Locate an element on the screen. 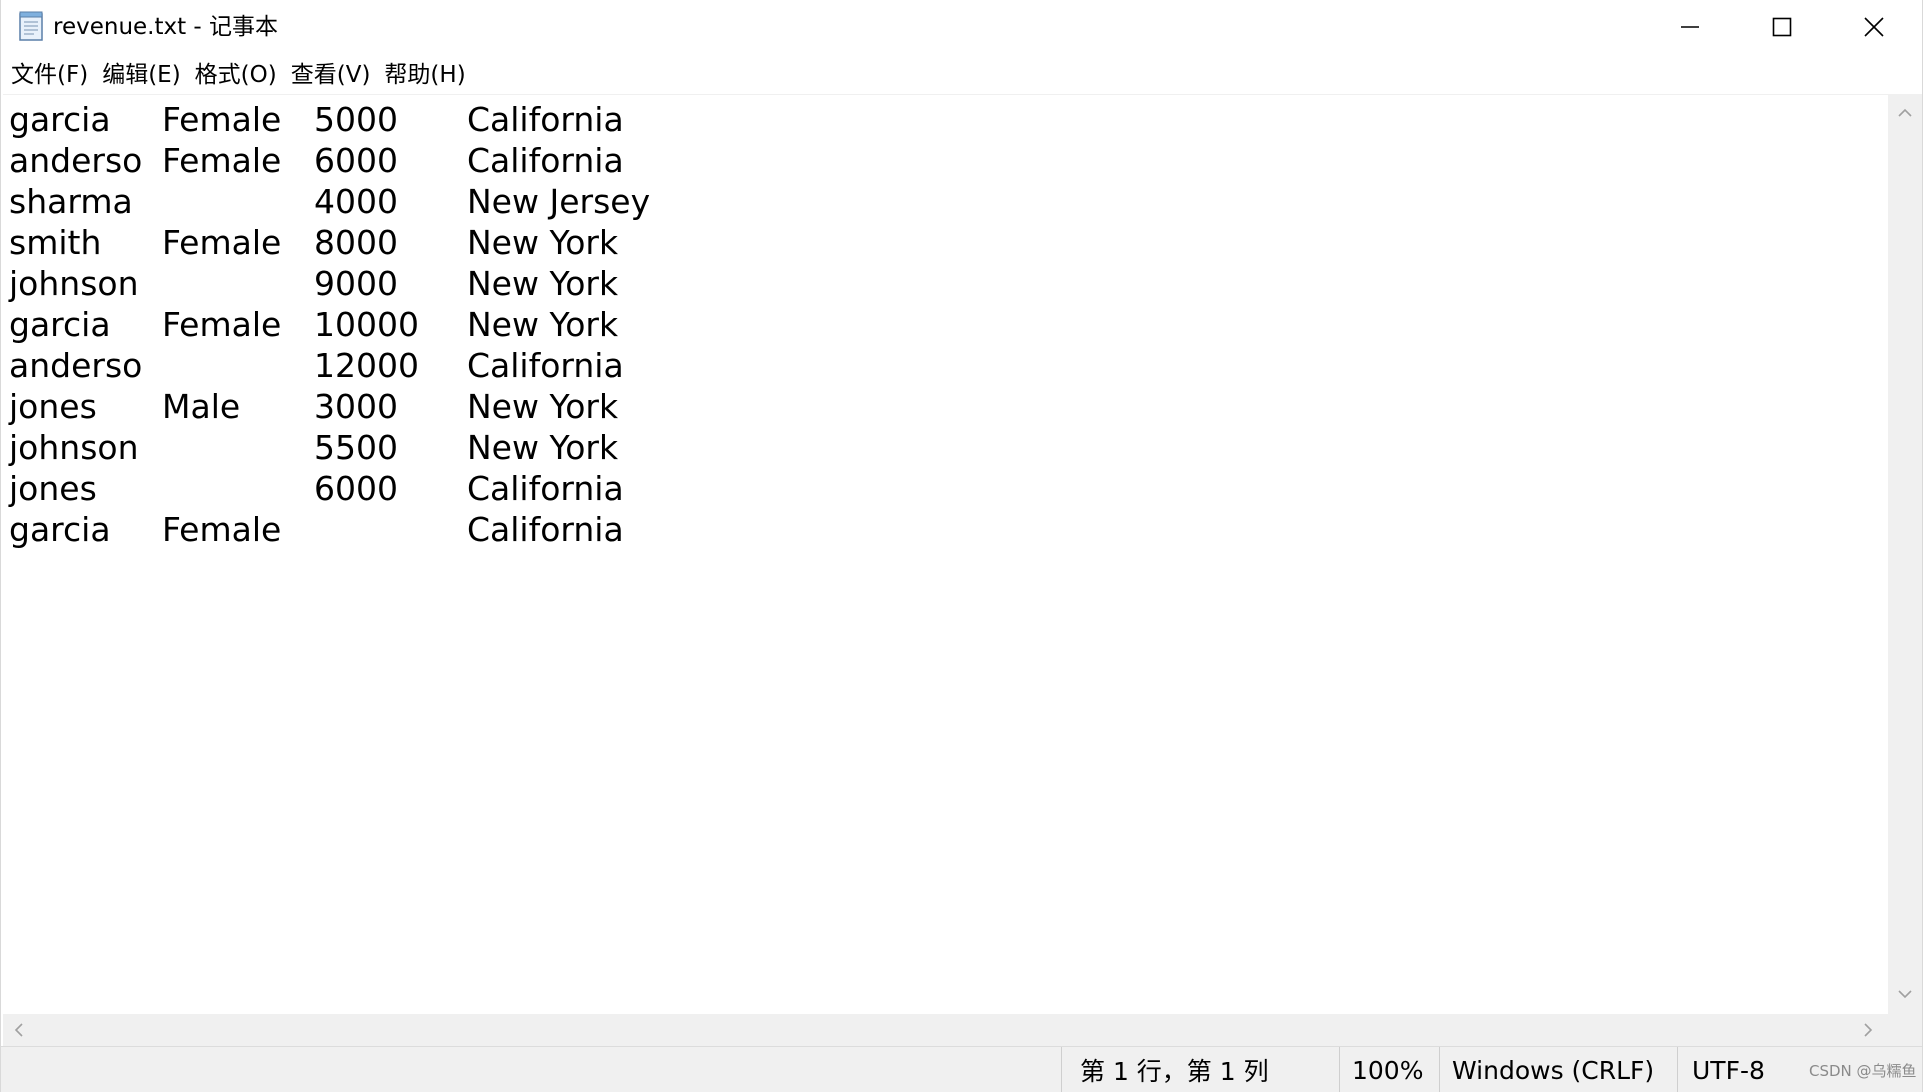 Image resolution: width=1923 pixels, height=1092 pixels. maximize-icon is located at coordinates (1782, 27).